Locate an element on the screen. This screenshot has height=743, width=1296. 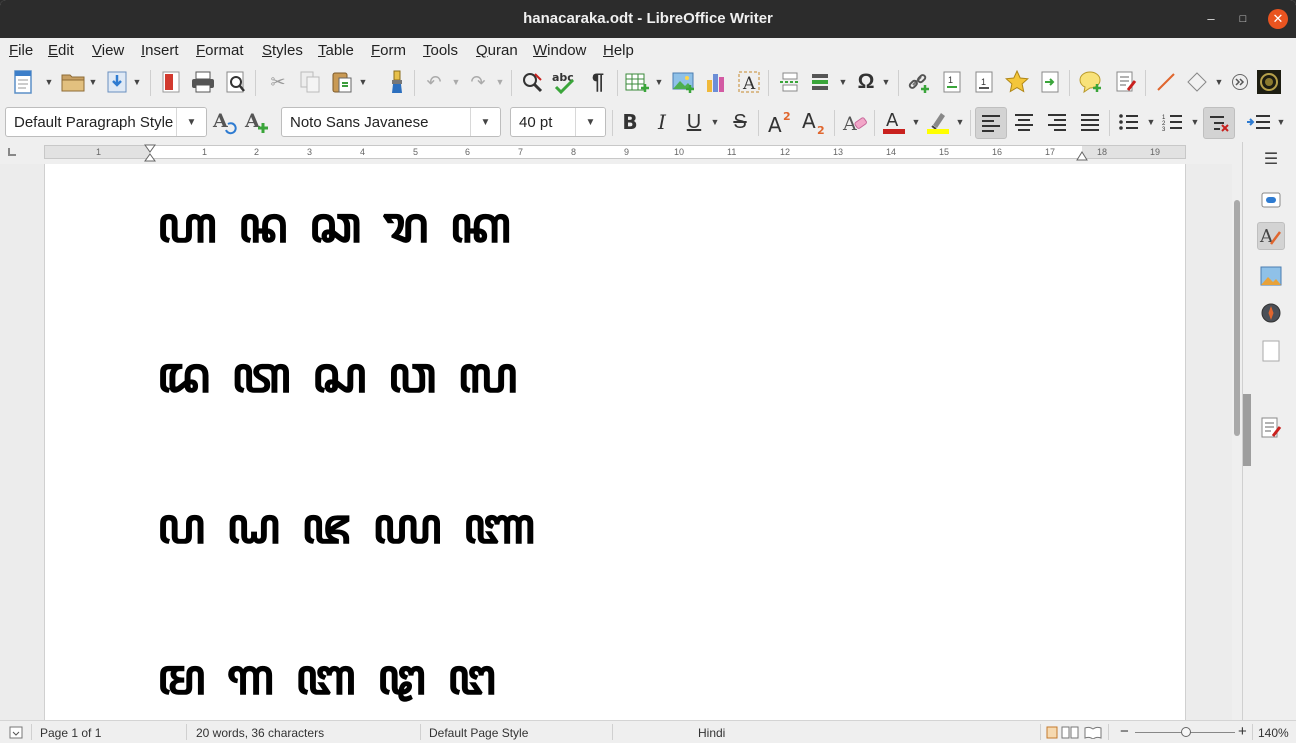
special-character-icon: Ω is located at coordinates (866, 82).